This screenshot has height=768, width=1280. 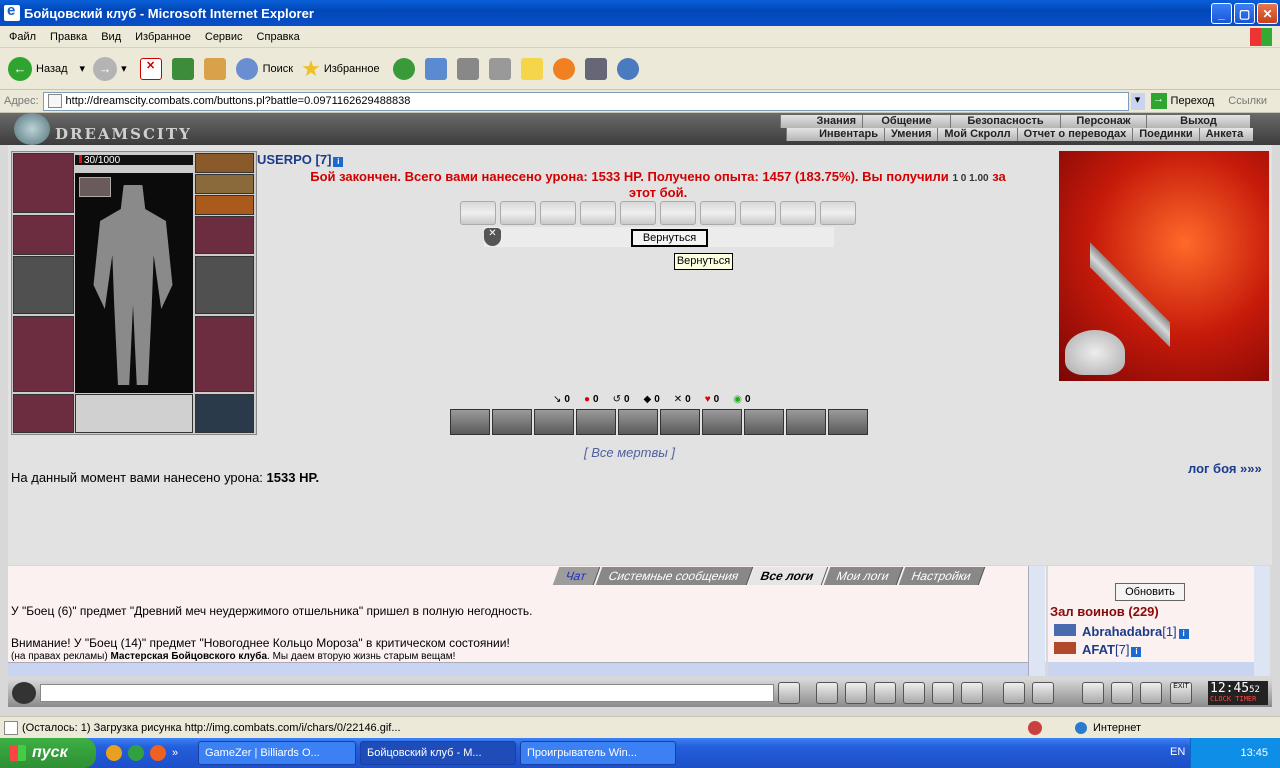 What do you see at coordinates (1181, 693) in the screenshot?
I see `exit-button: EXIT` at bounding box center [1181, 693].